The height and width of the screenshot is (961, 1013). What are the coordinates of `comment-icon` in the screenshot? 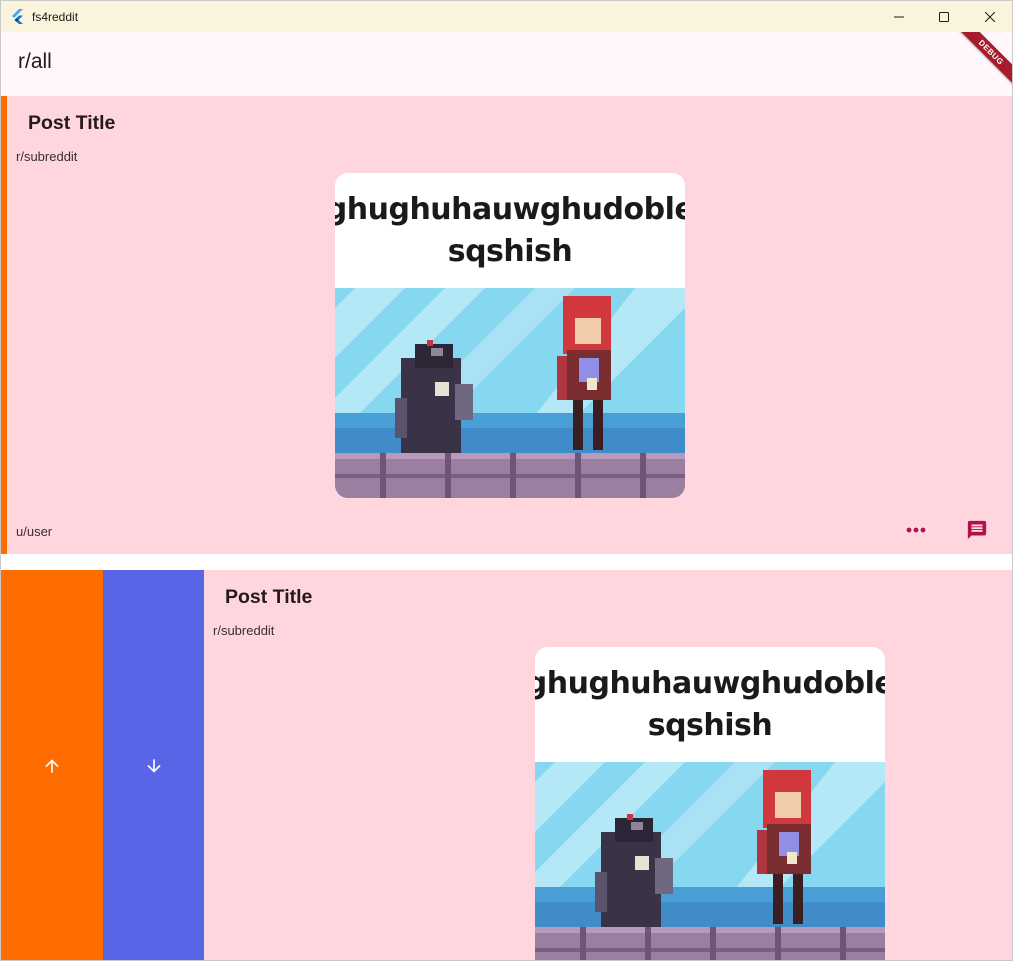 It's located at (977, 530).